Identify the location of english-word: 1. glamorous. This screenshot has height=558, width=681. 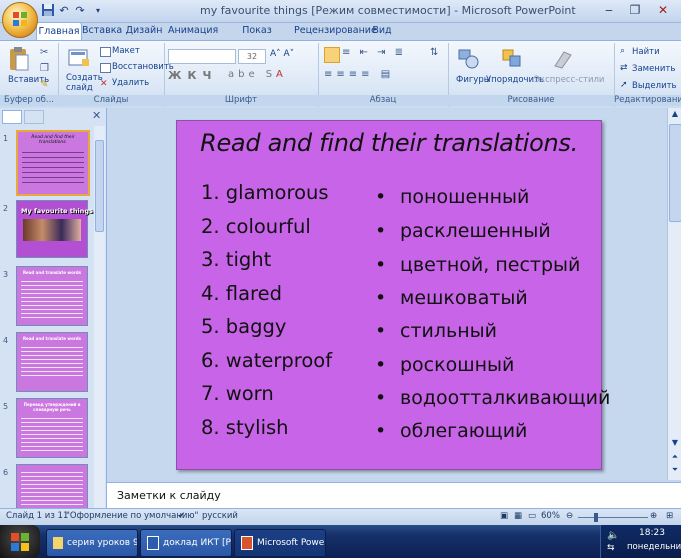
(265, 192).